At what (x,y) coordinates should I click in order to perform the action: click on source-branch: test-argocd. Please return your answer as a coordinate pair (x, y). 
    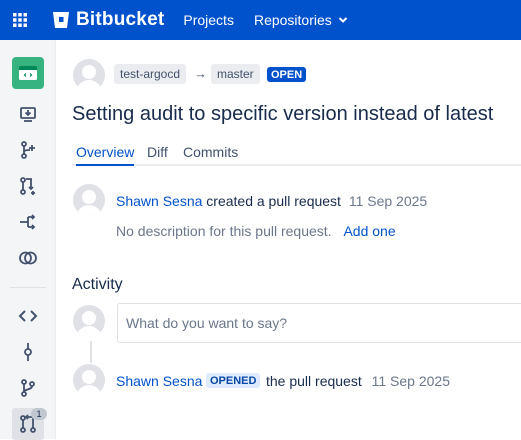
    Looking at the image, I should click on (150, 74).